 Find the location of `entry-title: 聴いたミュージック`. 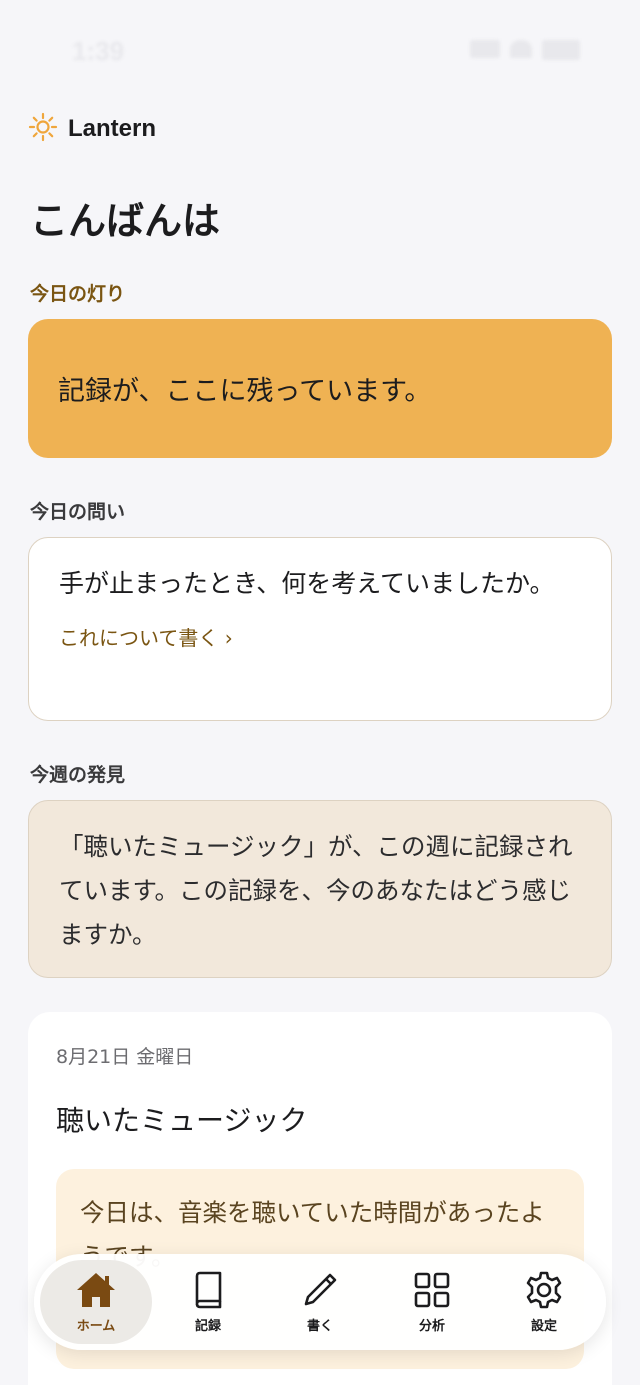

entry-title: 聴いたミュージック is located at coordinates (182, 1120).